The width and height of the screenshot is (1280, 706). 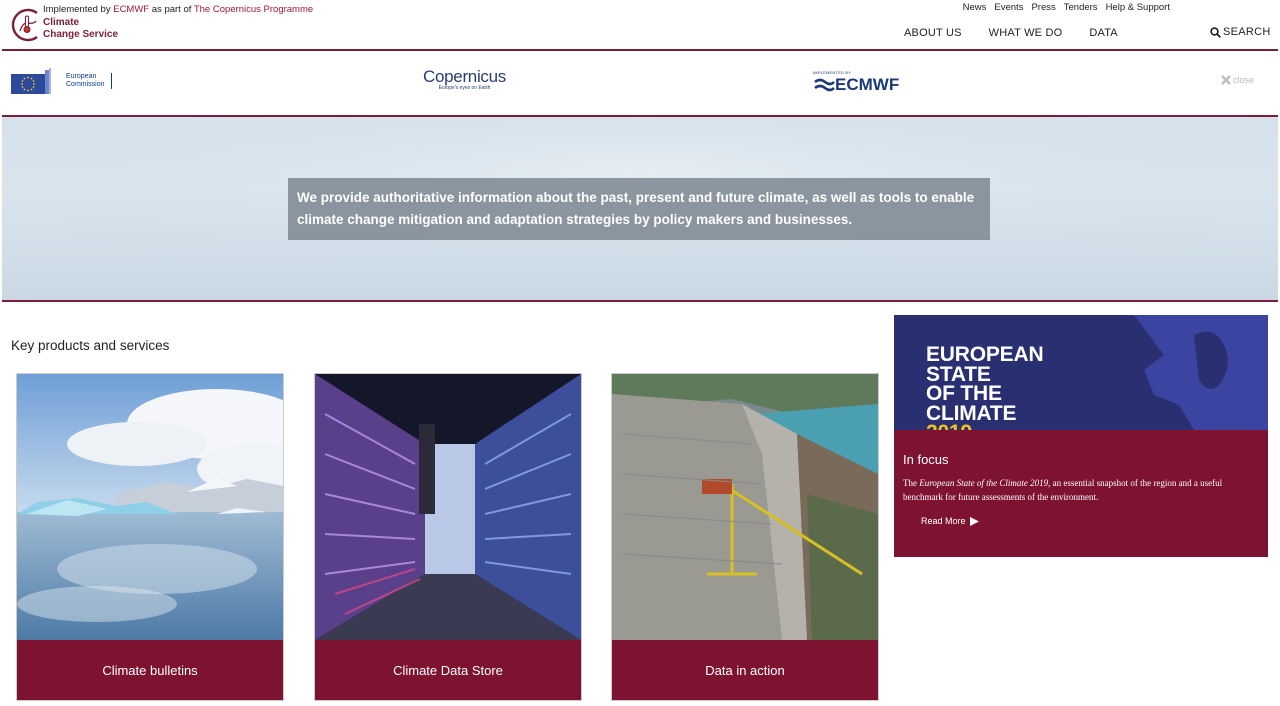 What do you see at coordinates (1081, 7) in the screenshot?
I see `nav-tenders: Tenders` at bounding box center [1081, 7].